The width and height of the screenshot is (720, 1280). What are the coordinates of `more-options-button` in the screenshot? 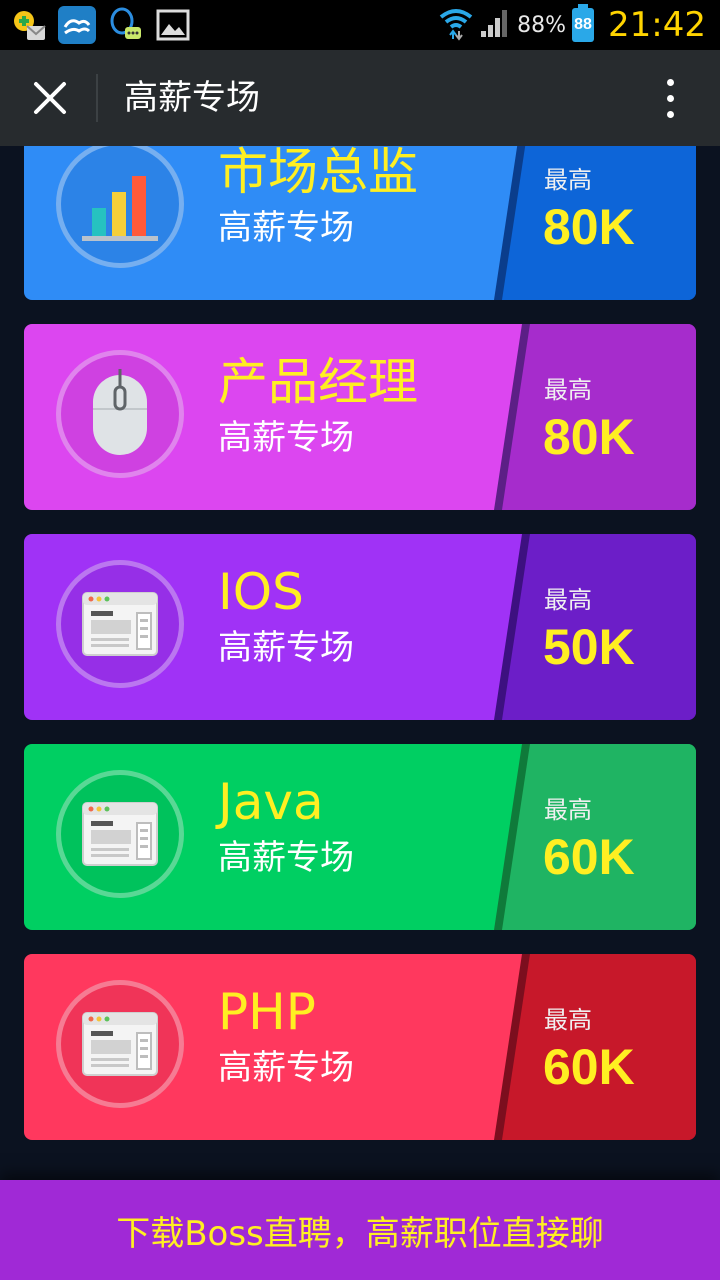 It's located at (670, 98).